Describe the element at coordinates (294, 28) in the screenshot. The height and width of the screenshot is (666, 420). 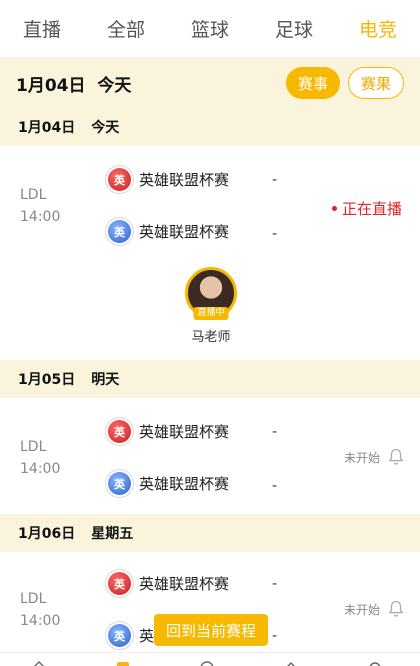
I see `tab-football: 足球` at that location.